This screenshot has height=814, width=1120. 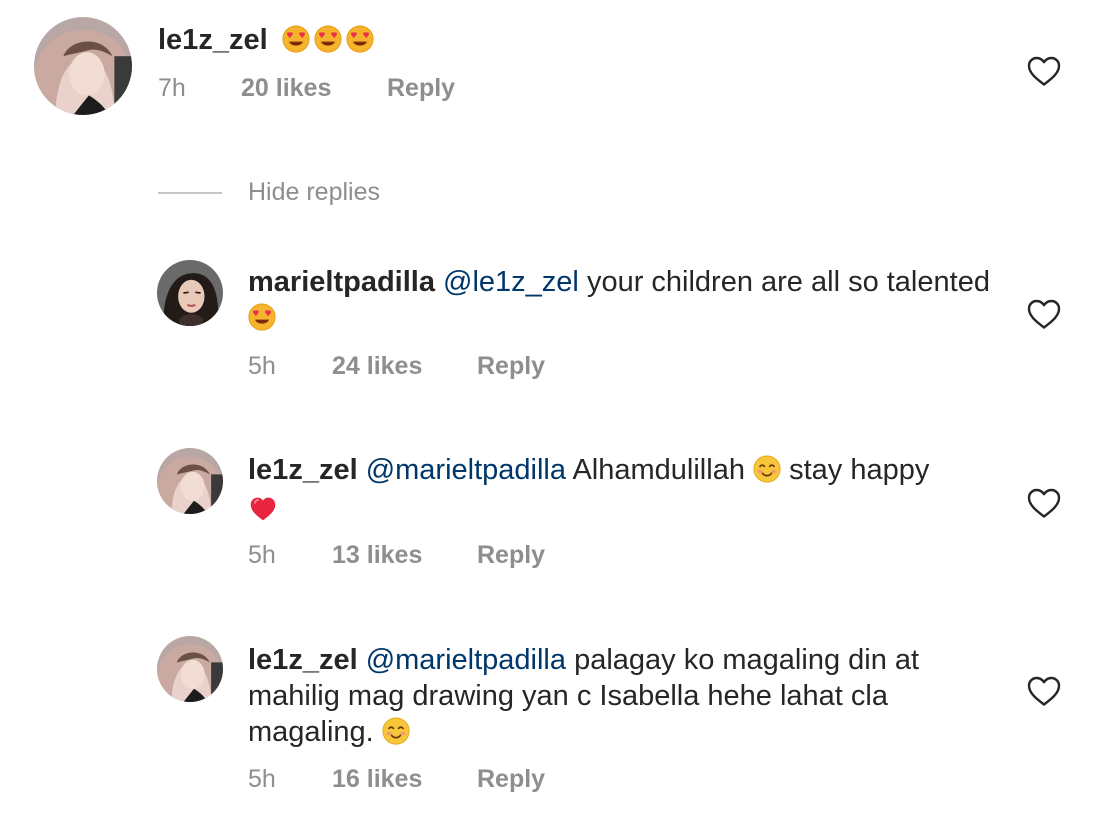 I want to click on reply-text: Alhamdulillah, so click(x=658, y=470).